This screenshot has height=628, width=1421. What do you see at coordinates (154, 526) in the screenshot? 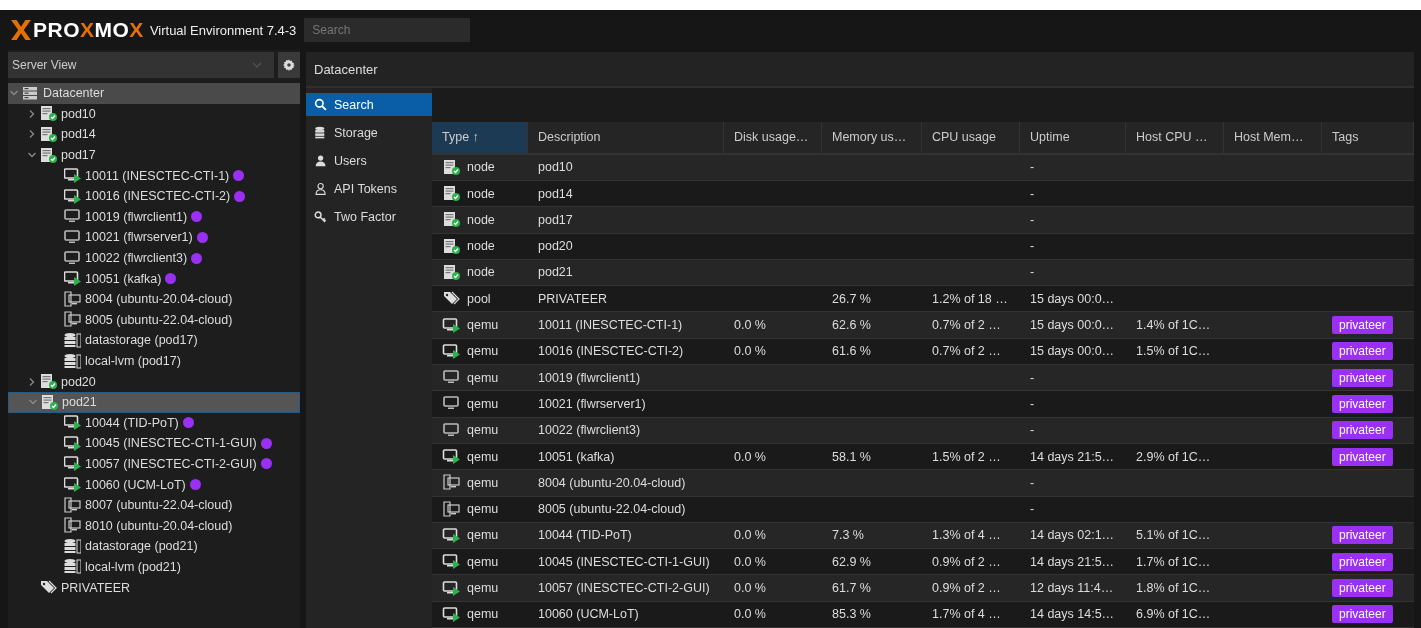
I see `tree-item: 8010 (ubuntu-20.04-cloud)` at bounding box center [154, 526].